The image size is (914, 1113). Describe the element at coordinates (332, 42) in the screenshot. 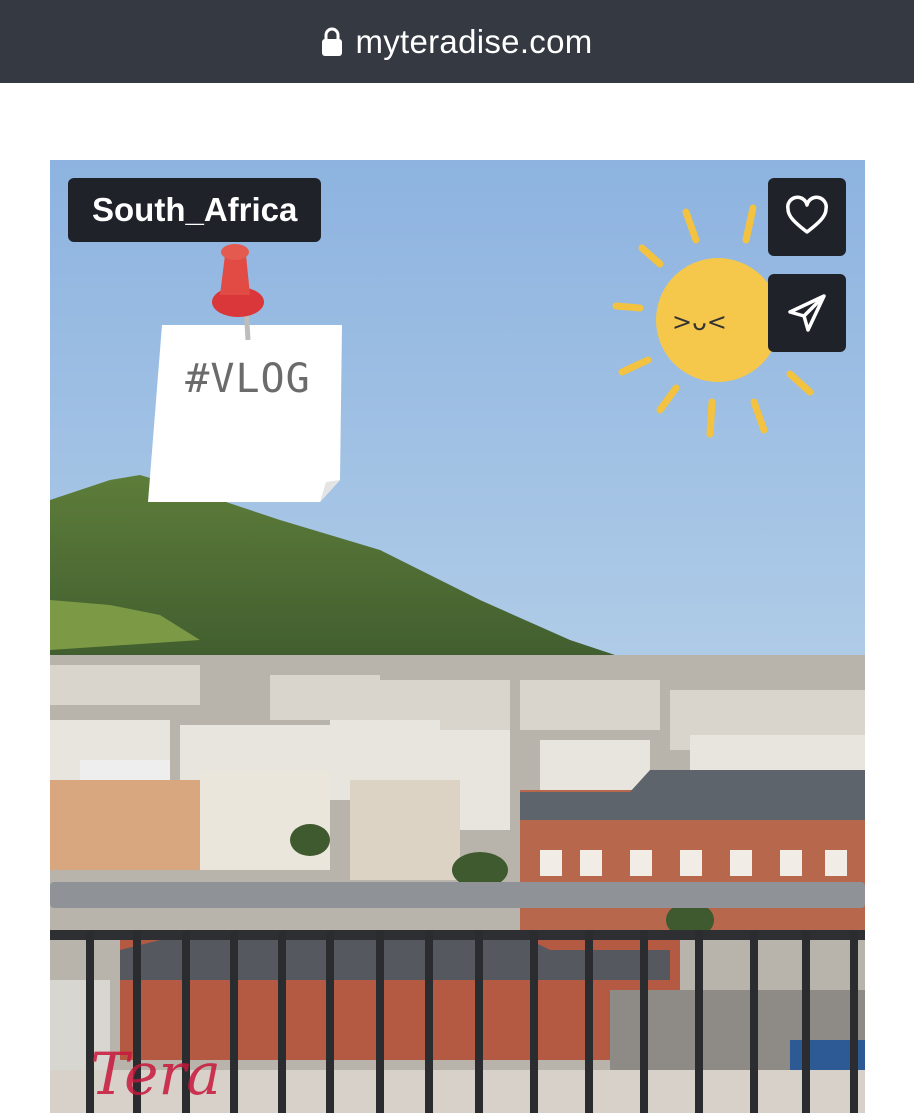

I see `lock-icon` at that location.